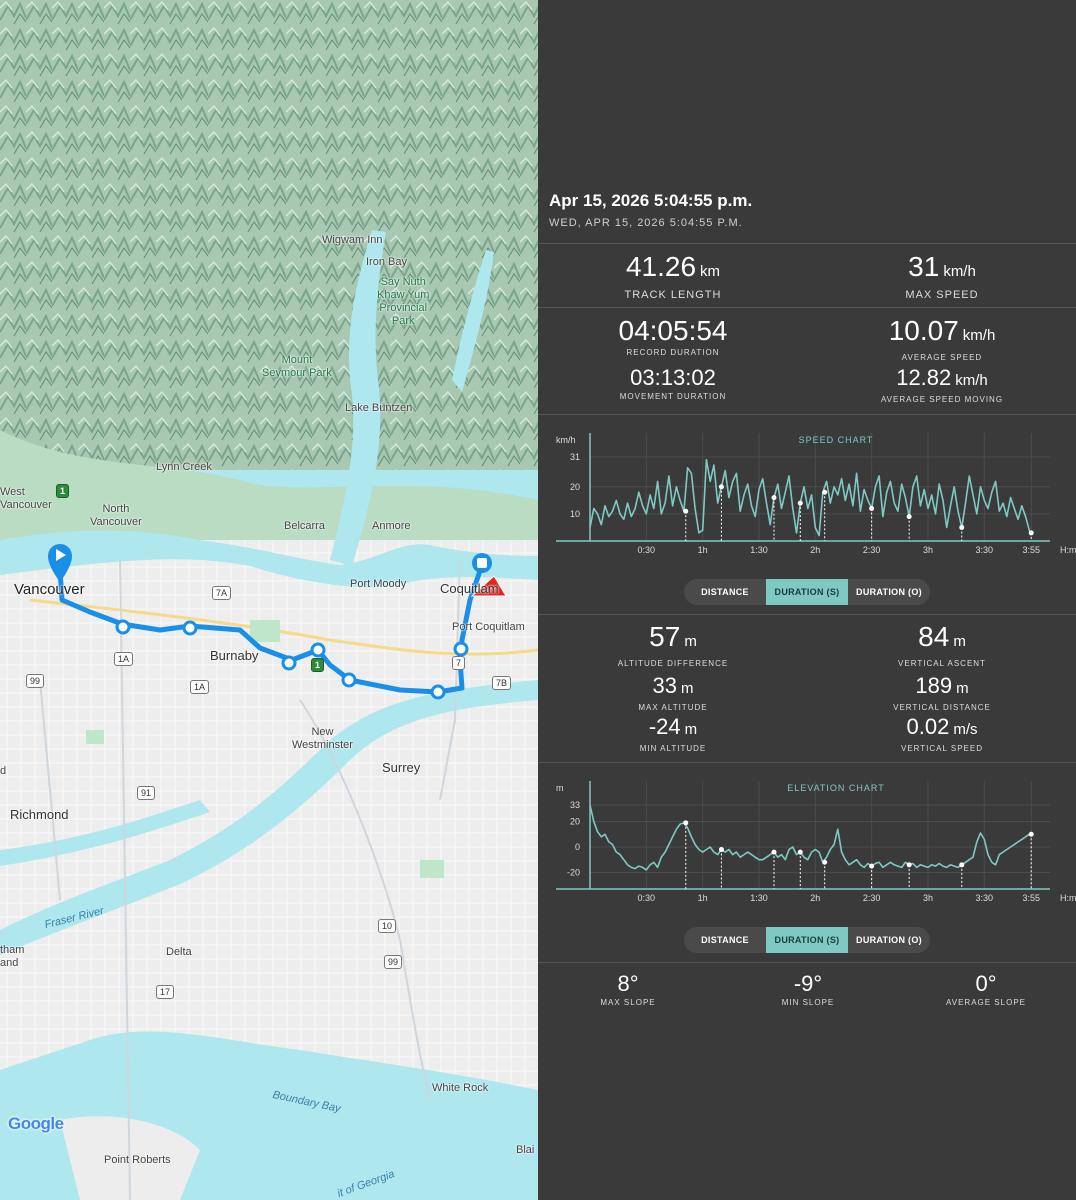 The width and height of the screenshot is (1076, 1200). Describe the element at coordinates (386, 262) in the screenshot. I see `map-label-iron-bay: Iron Bay` at that location.